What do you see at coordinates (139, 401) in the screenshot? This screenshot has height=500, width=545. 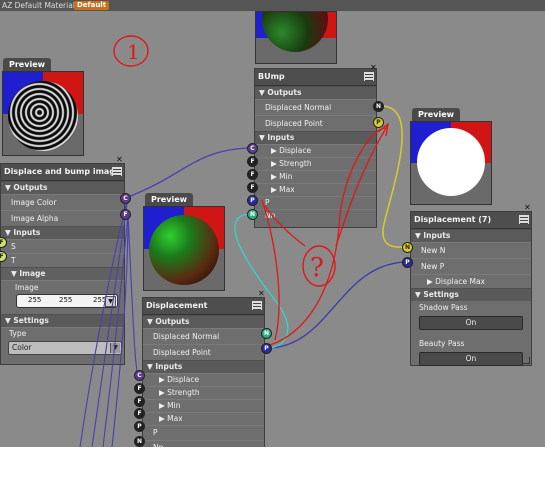 I see `disp-in-min-socket: F` at bounding box center [139, 401].